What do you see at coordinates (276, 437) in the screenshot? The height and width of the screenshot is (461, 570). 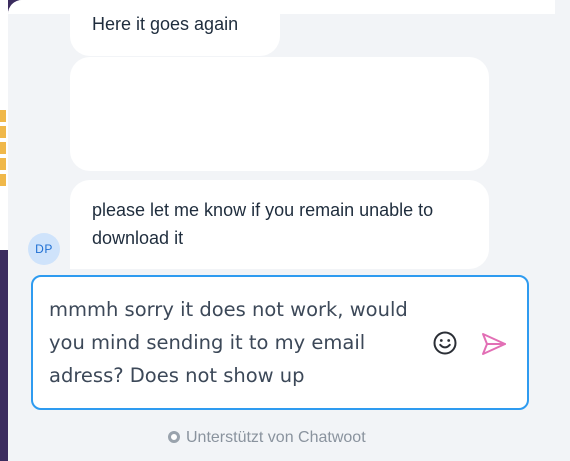 I see `powered-by-label: Unterstützt von Chatwoot` at bounding box center [276, 437].